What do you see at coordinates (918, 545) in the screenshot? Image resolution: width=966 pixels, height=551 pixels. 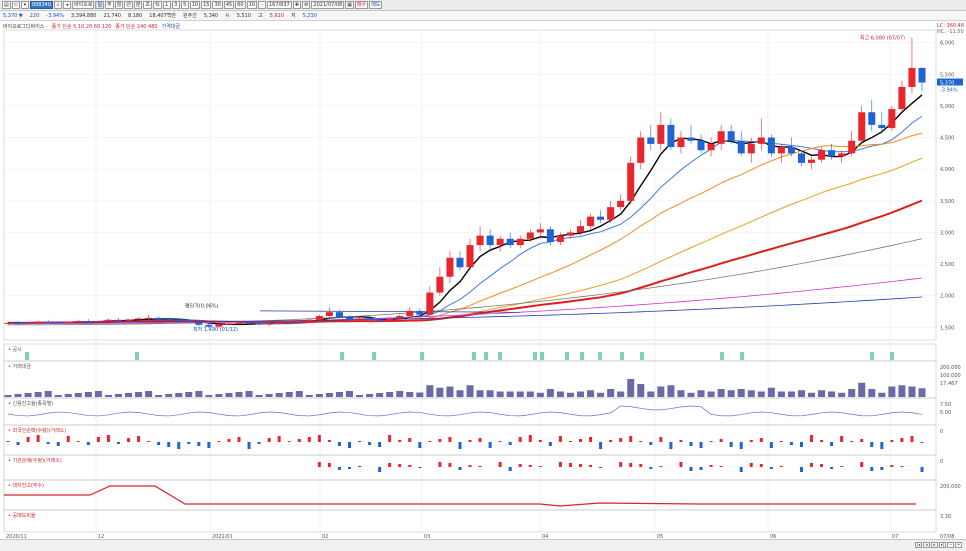 I see `first-icon: |◂` at bounding box center [918, 545].